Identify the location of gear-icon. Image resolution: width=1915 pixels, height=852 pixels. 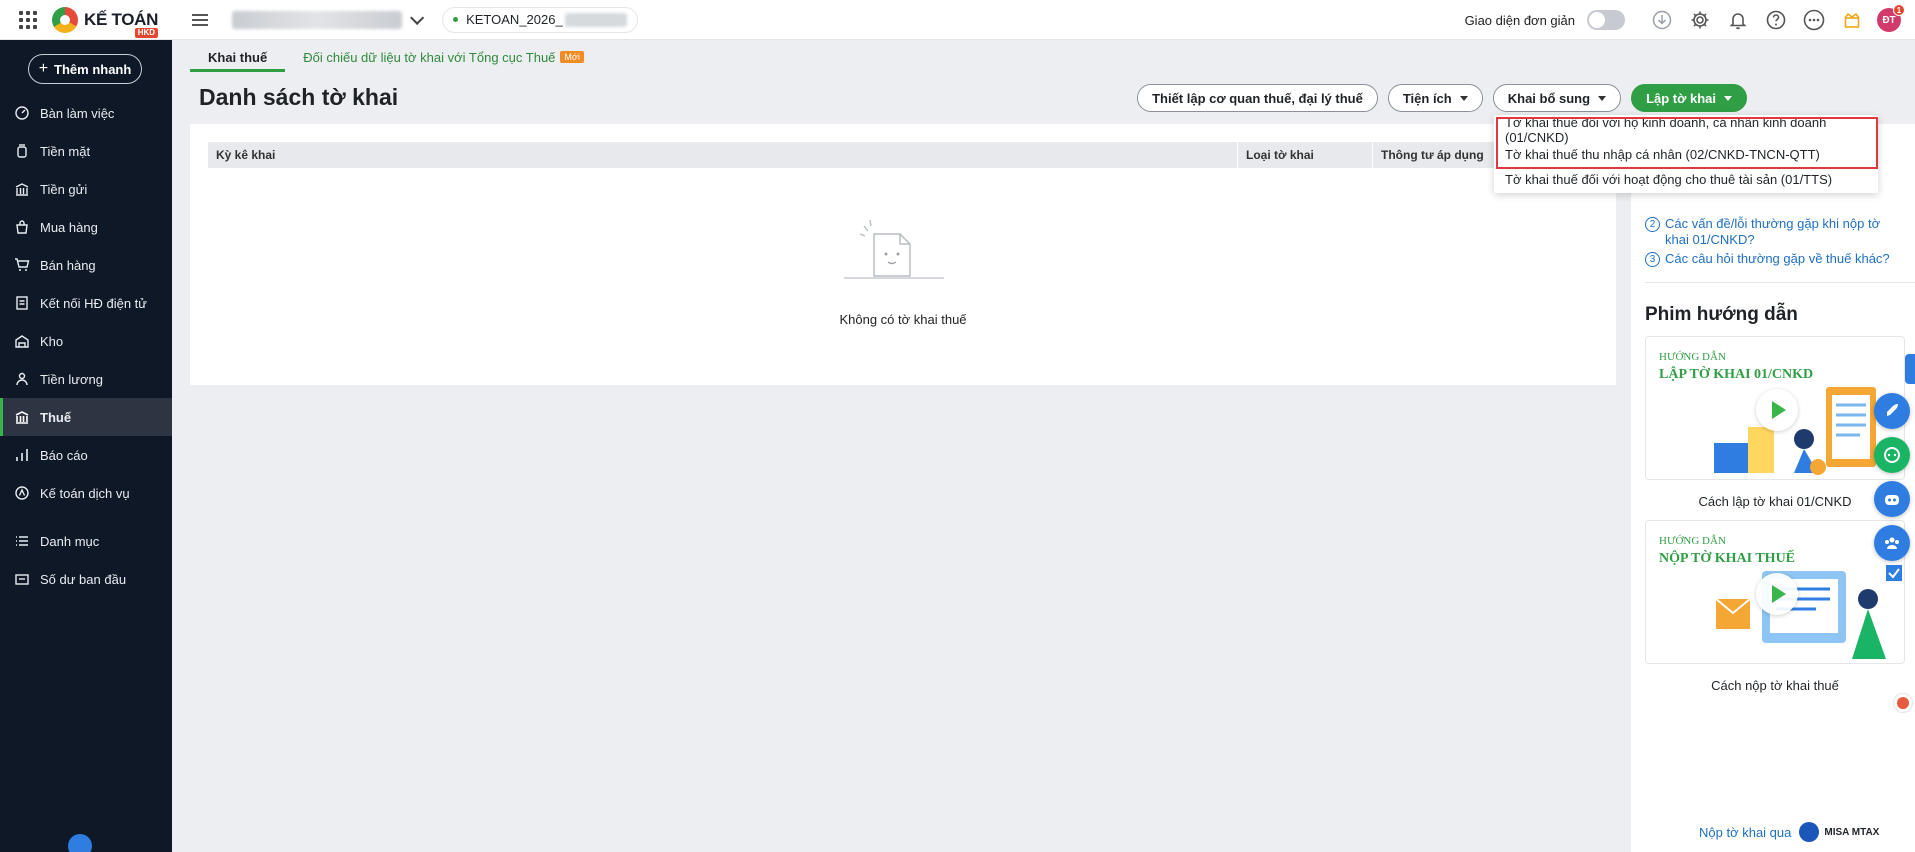
(1700, 20).